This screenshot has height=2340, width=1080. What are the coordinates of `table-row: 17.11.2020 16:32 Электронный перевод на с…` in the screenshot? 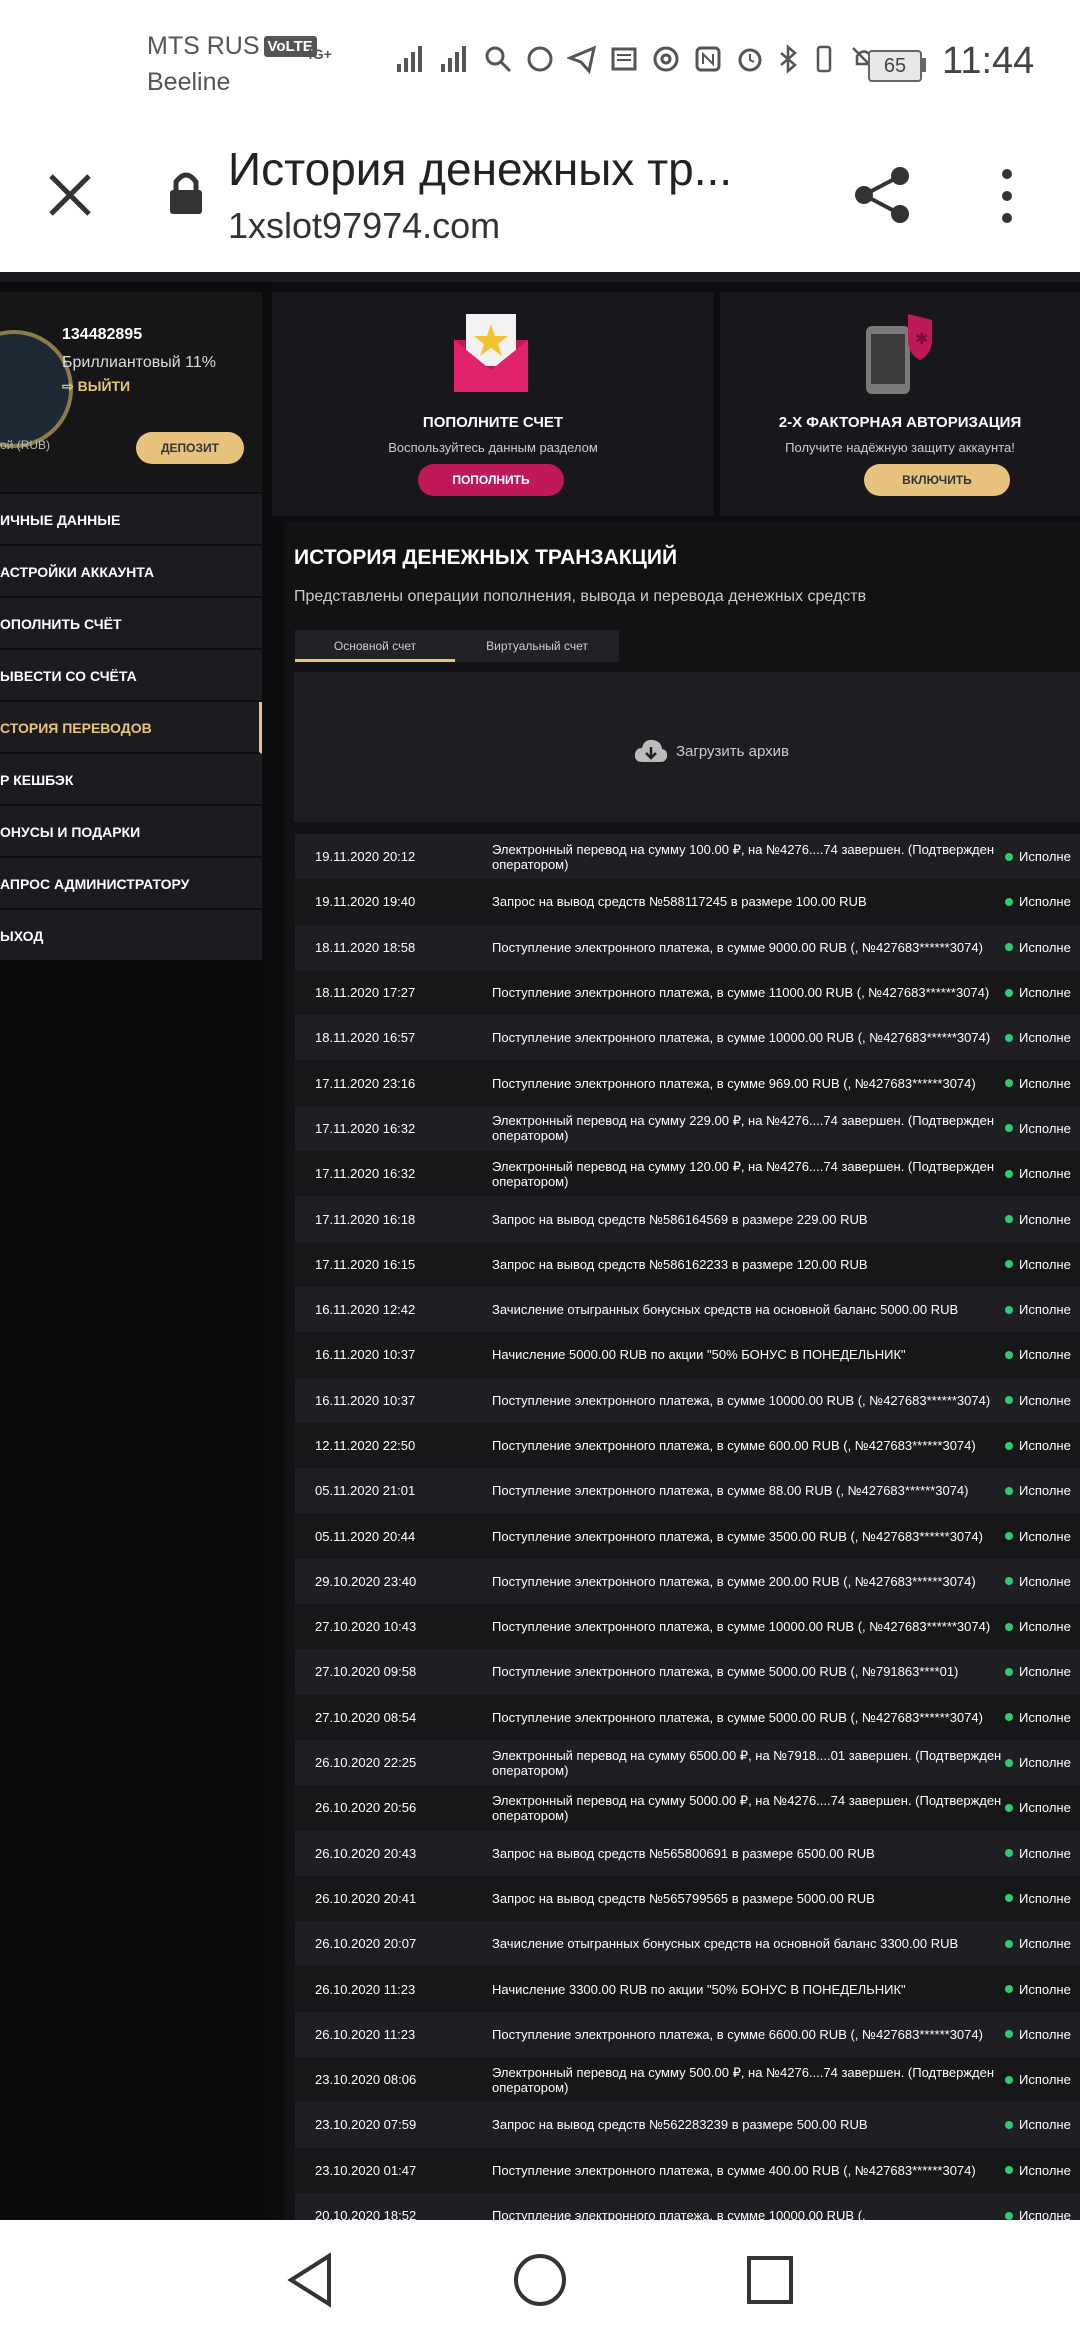 It's located at (687, 1174).